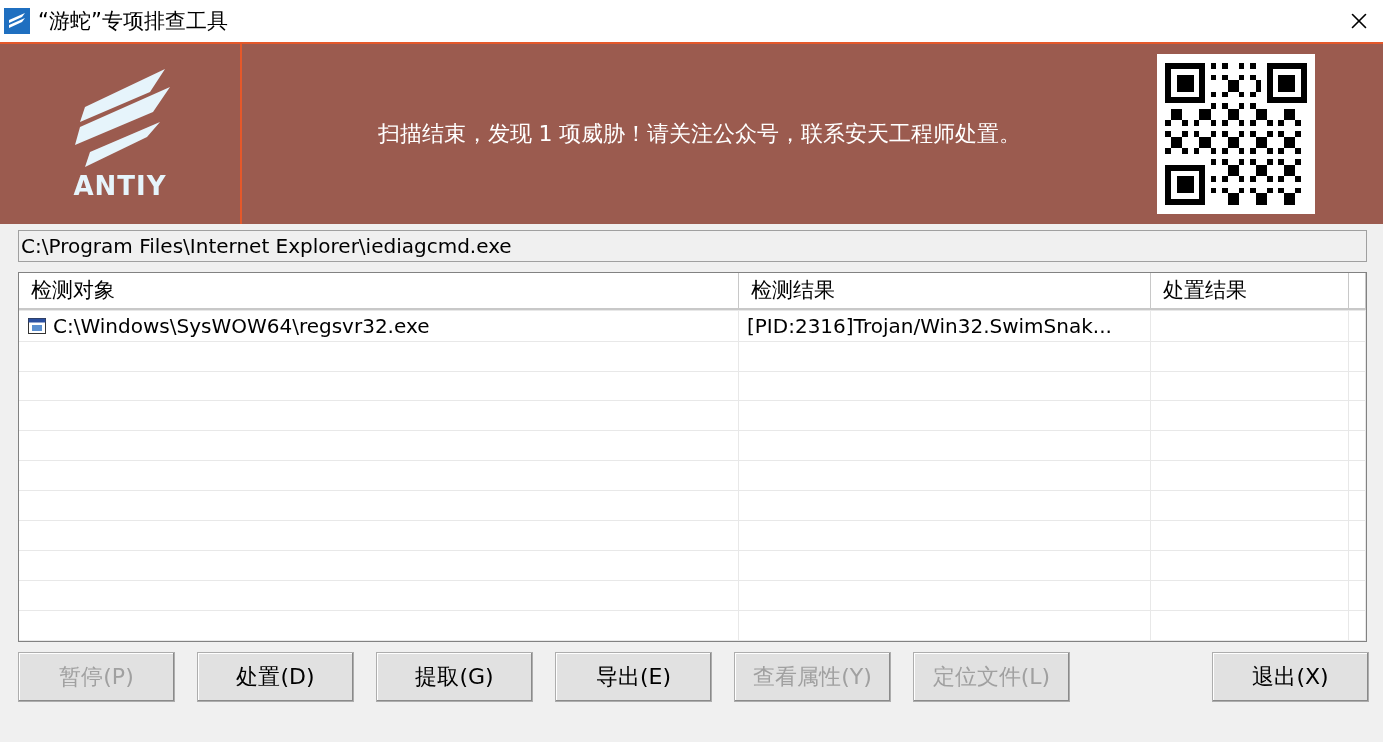  I want to click on window-file-icon, so click(37, 325).